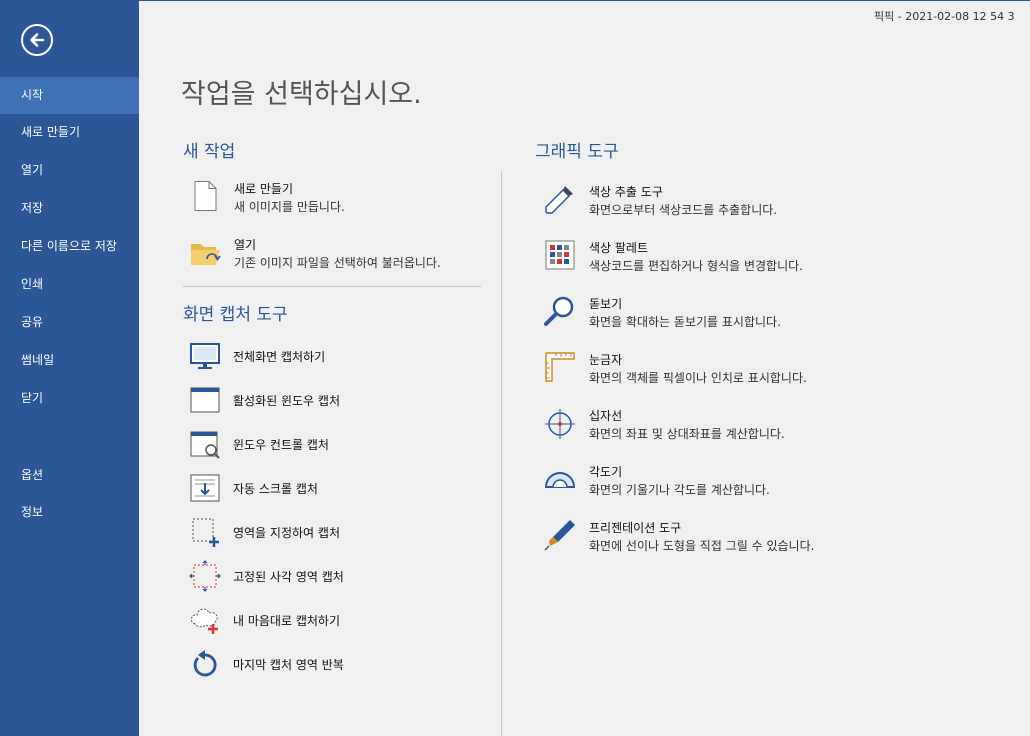 This screenshot has width=1030, height=736. Describe the element at coordinates (288, 665) in the screenshot. I see `repeat-capture-label: 마지막 캡처 영역 반복` at that location.